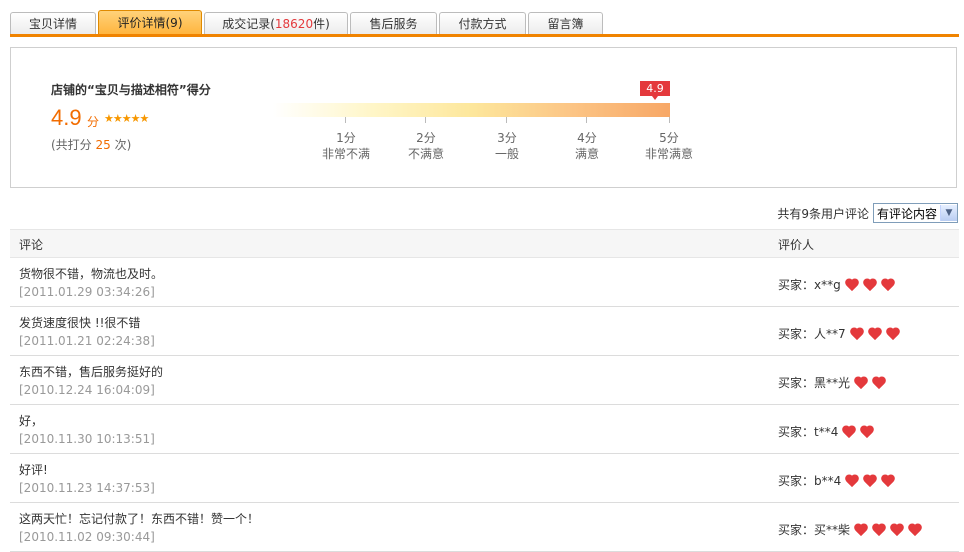  Describe the element at coordinates (484, 331) in the screenshot. I see `table-row: 发货速度很快 !!很不错 [2011.01.21 02:24:38] 买家：人**7` at that location.